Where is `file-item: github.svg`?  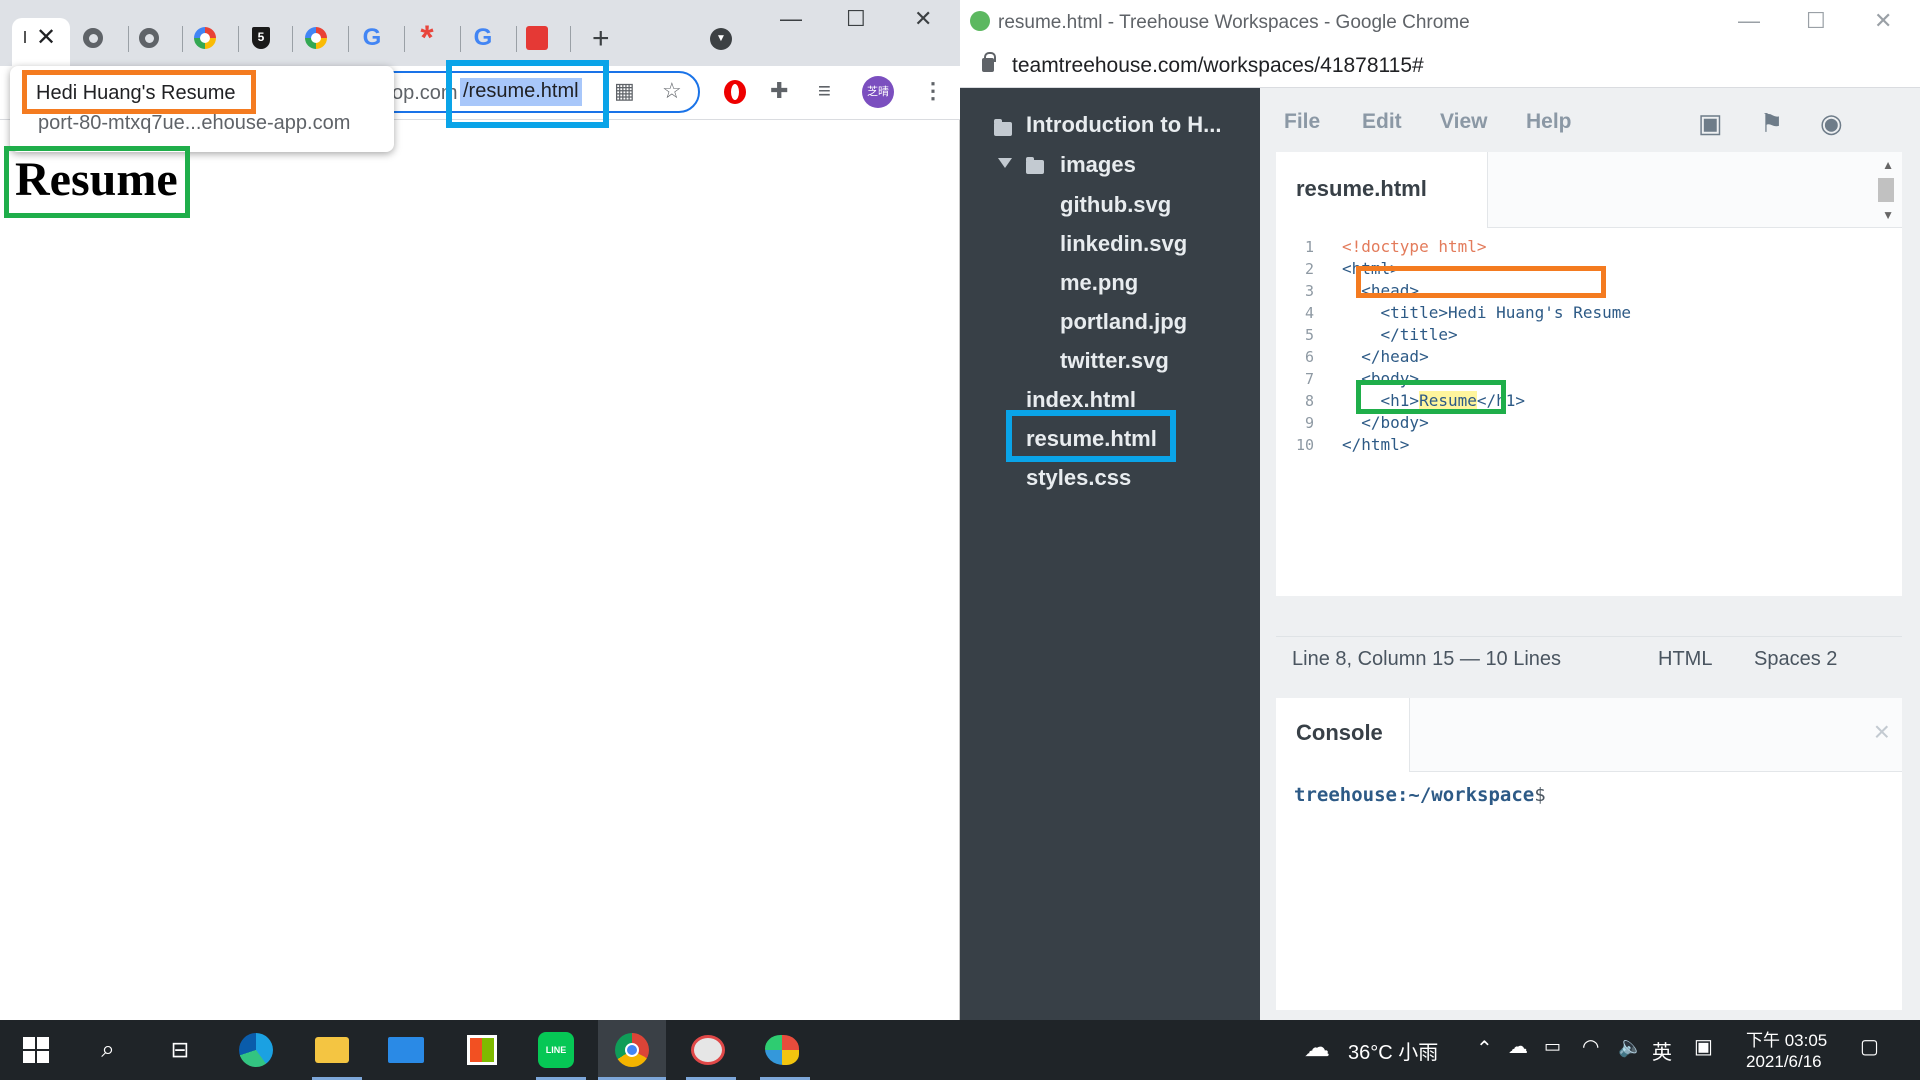
file-item: github.svg is located at coordinates (1115, 205).